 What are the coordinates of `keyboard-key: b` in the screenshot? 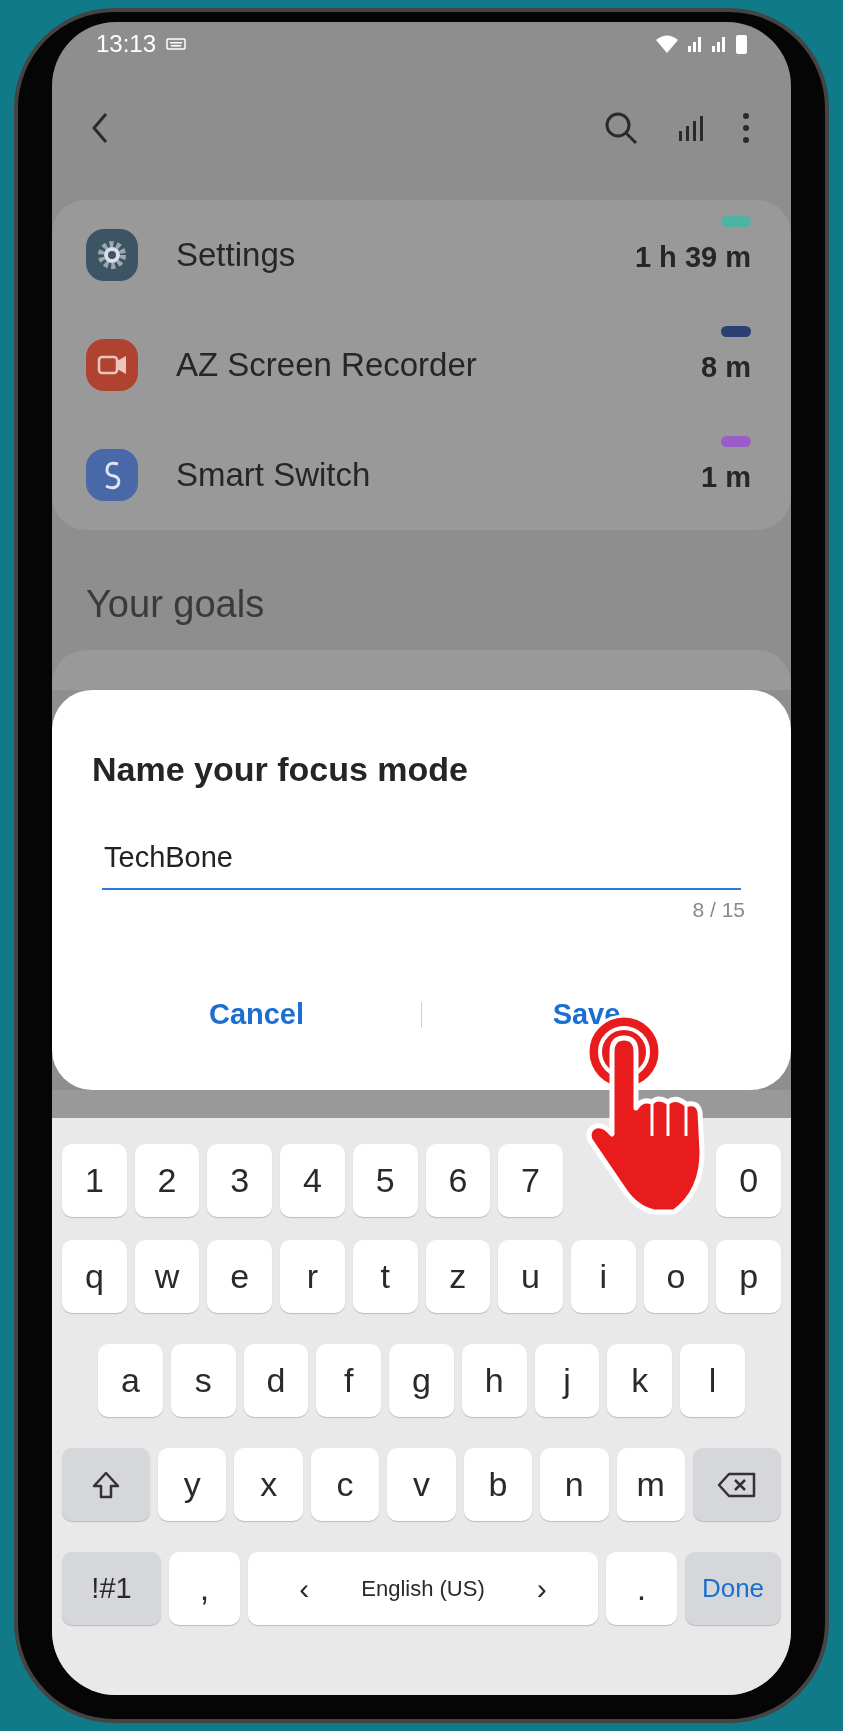 It's located at (498, 1484).